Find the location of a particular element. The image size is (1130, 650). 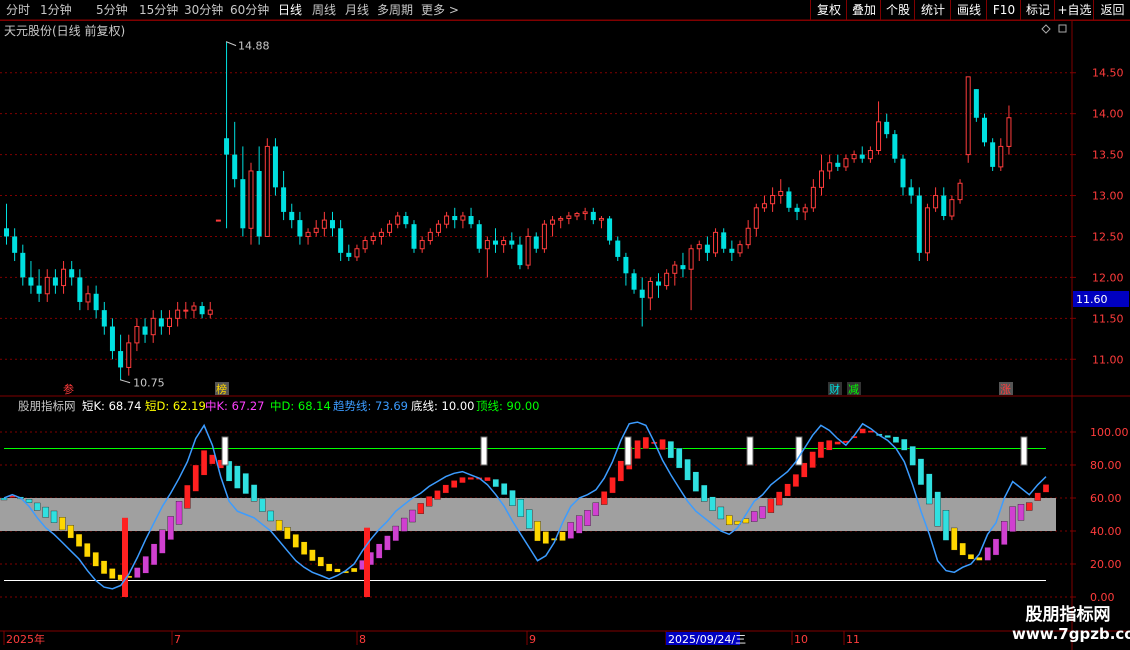

price-label-2: 13.50 is located at coordinates (1108, 155).